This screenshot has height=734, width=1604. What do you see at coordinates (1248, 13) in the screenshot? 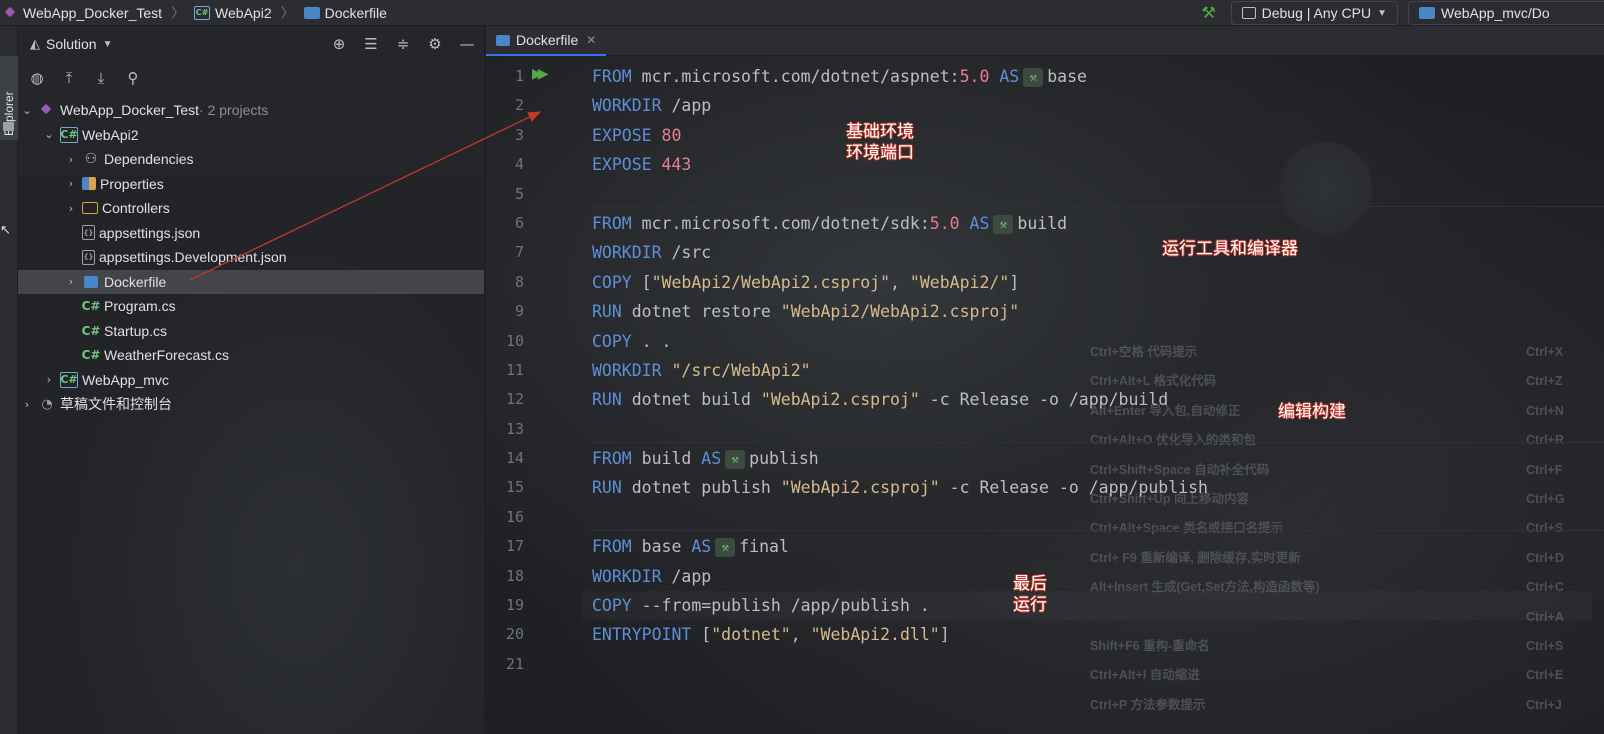
I see `configuration-icon` at bounding box center [1248, 13].